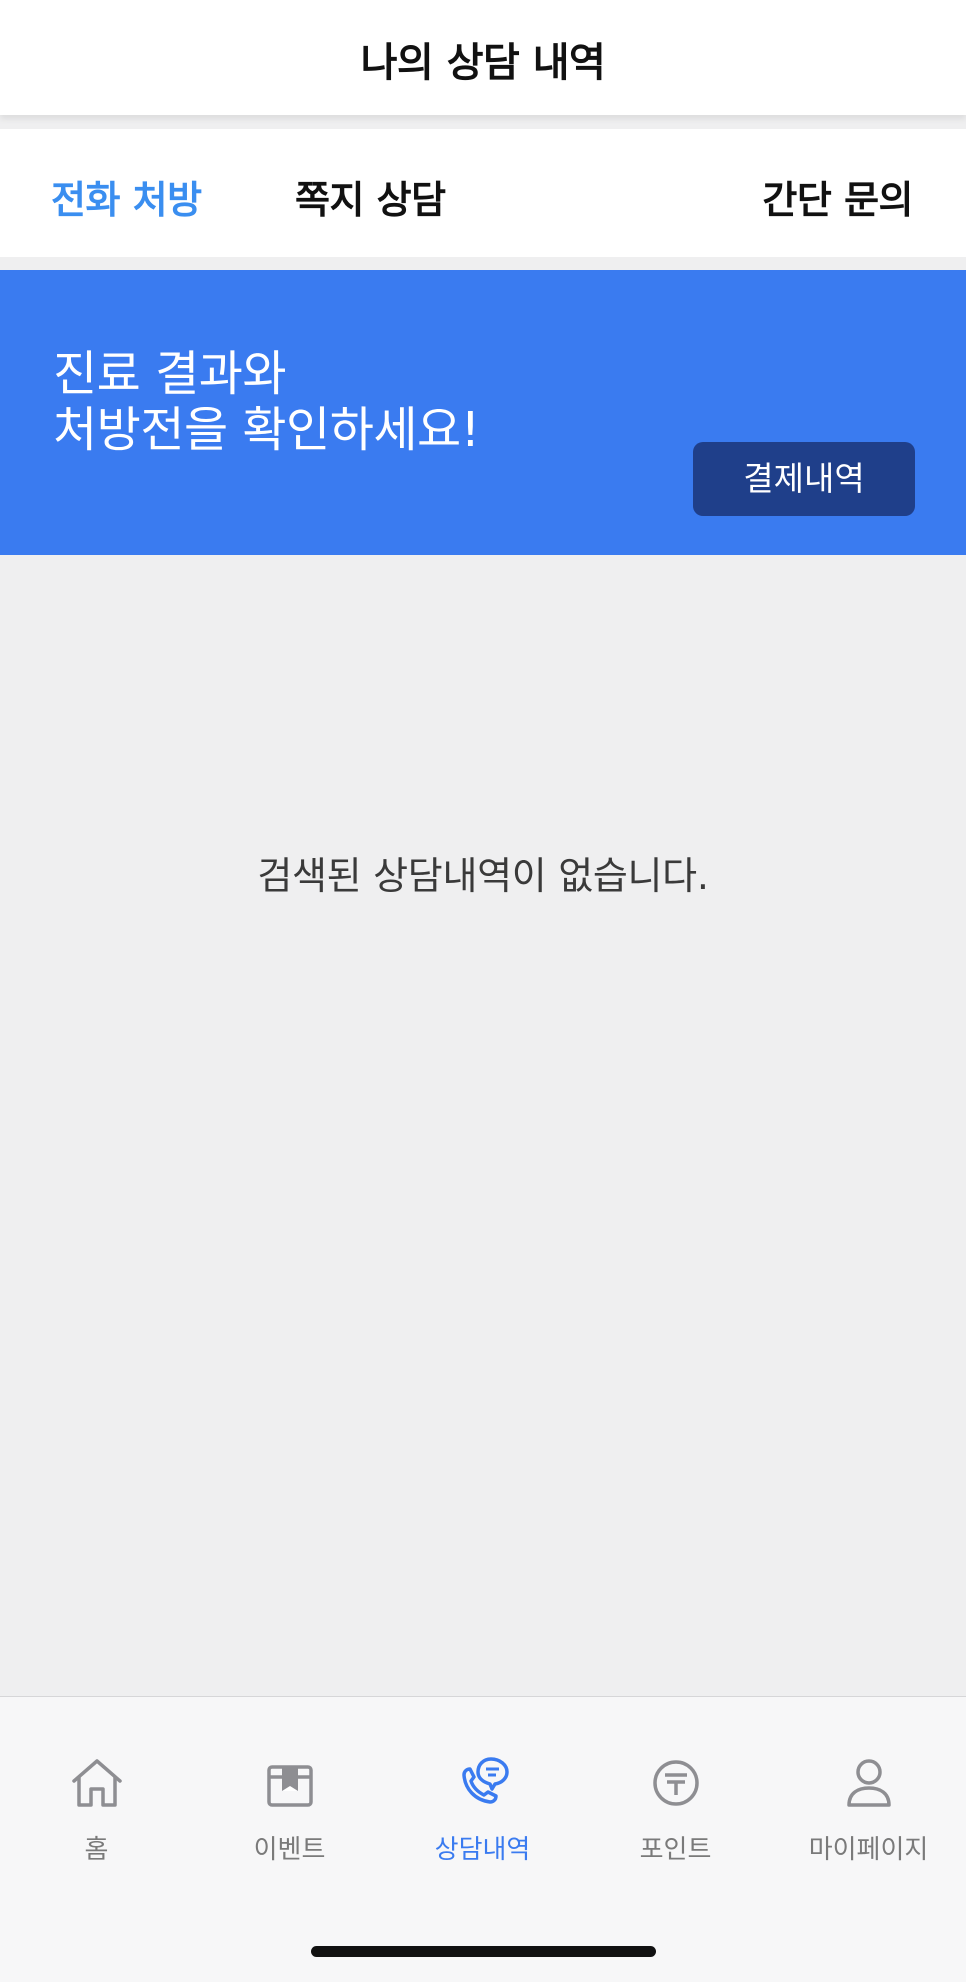 This screenshot has height=1982, width=966. I want to click on top-app-bar: 나의 상담 내역, so click(483, 57).